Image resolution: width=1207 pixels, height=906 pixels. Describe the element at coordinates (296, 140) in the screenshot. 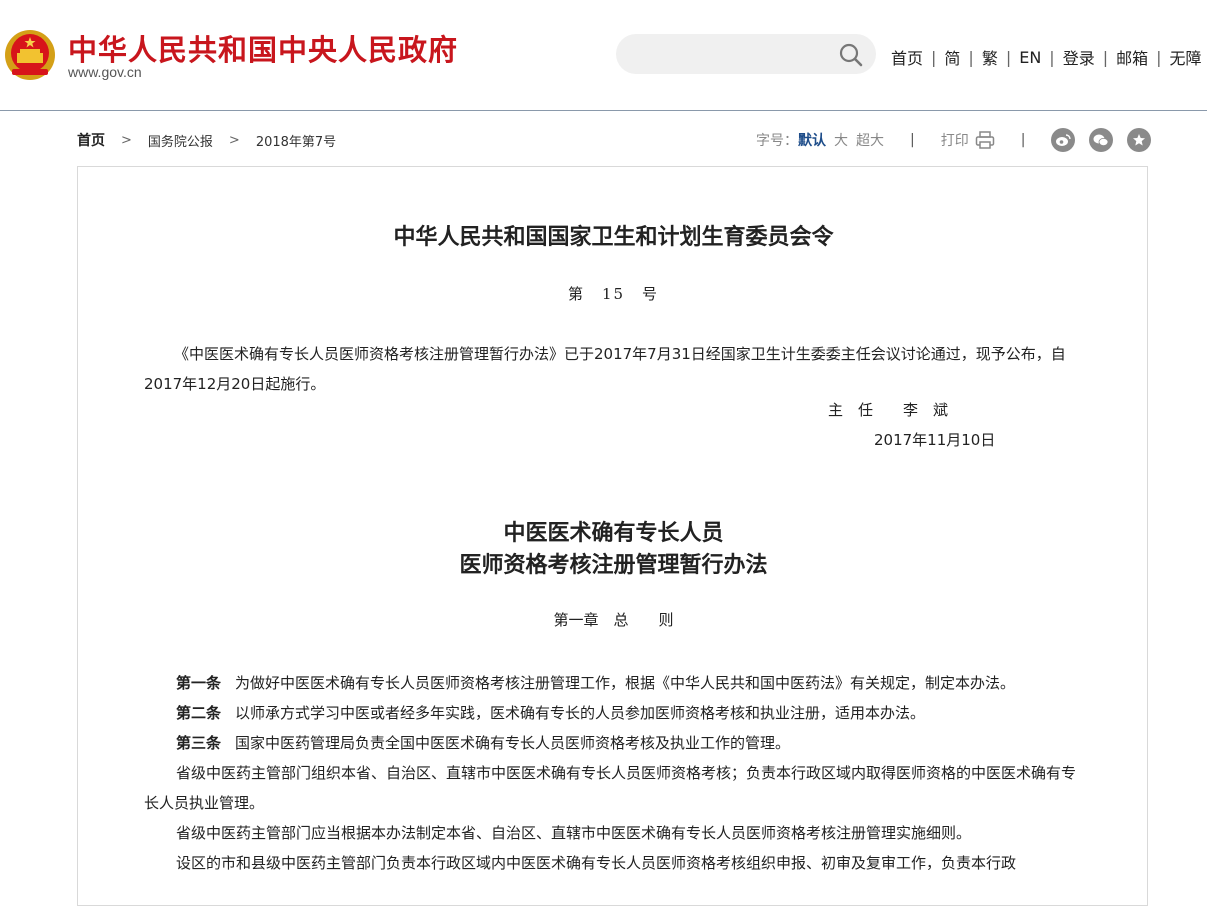

I see `breadcrumb-issue: 2018年第7号` at that location.